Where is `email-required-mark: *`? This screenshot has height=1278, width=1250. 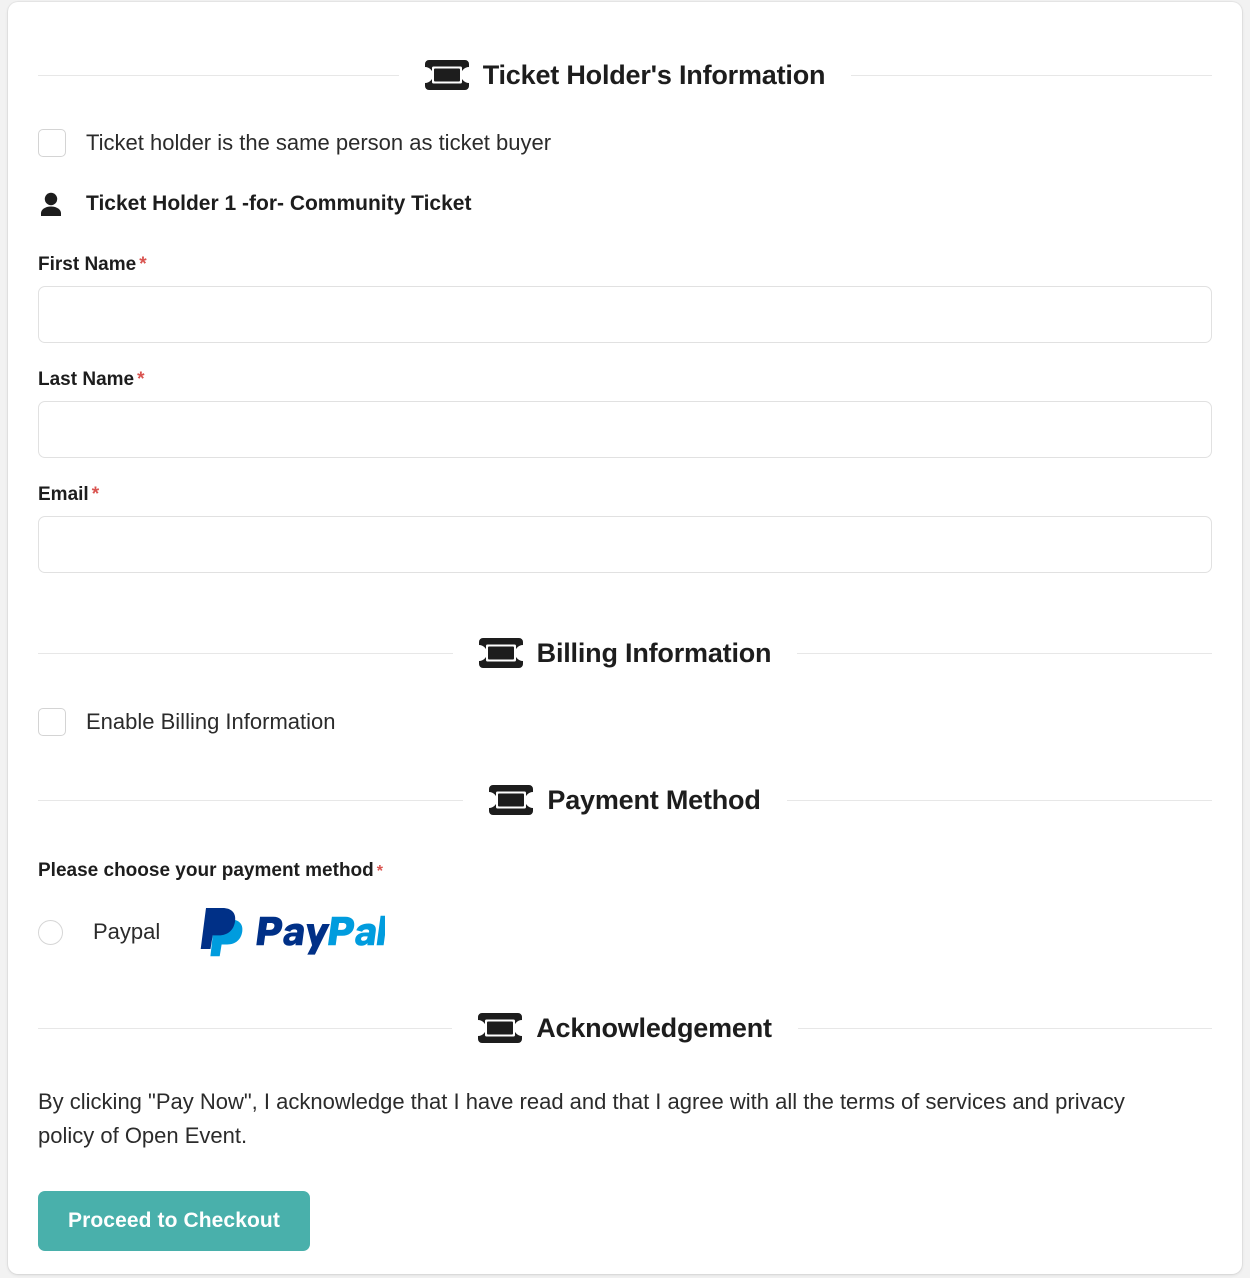
email-required-mark: * is located at coordinates (95, 494).